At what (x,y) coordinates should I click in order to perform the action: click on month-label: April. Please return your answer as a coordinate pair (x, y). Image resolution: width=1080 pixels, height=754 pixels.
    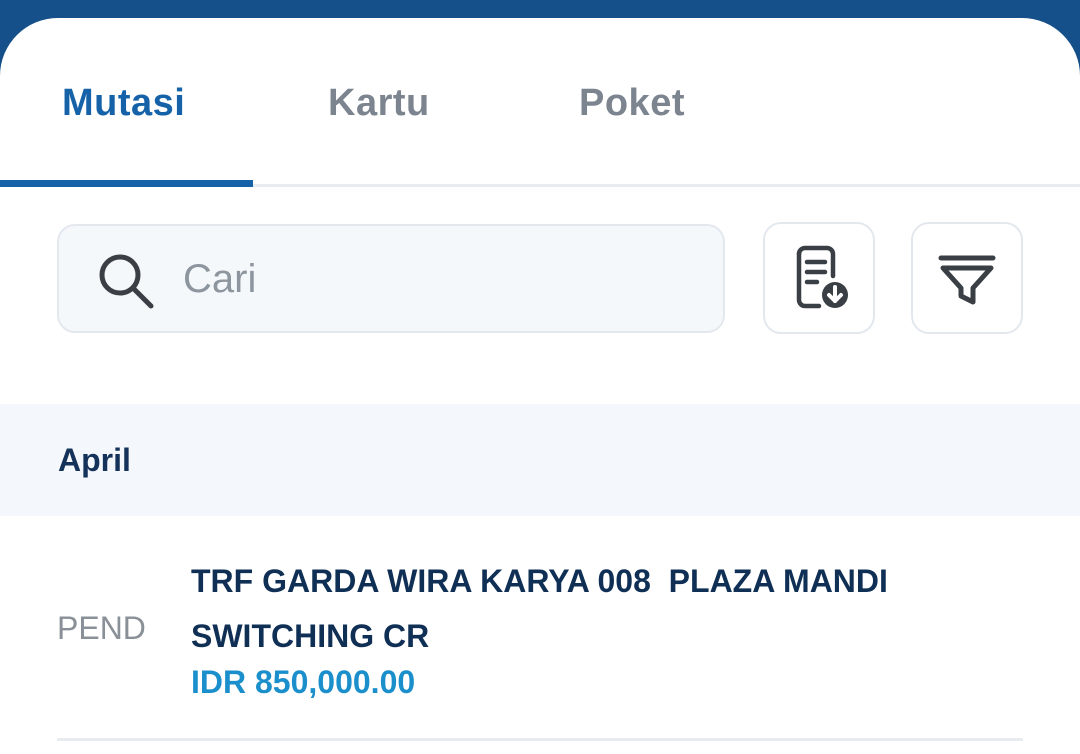
    Looking at the image, I should click on (94, 460).